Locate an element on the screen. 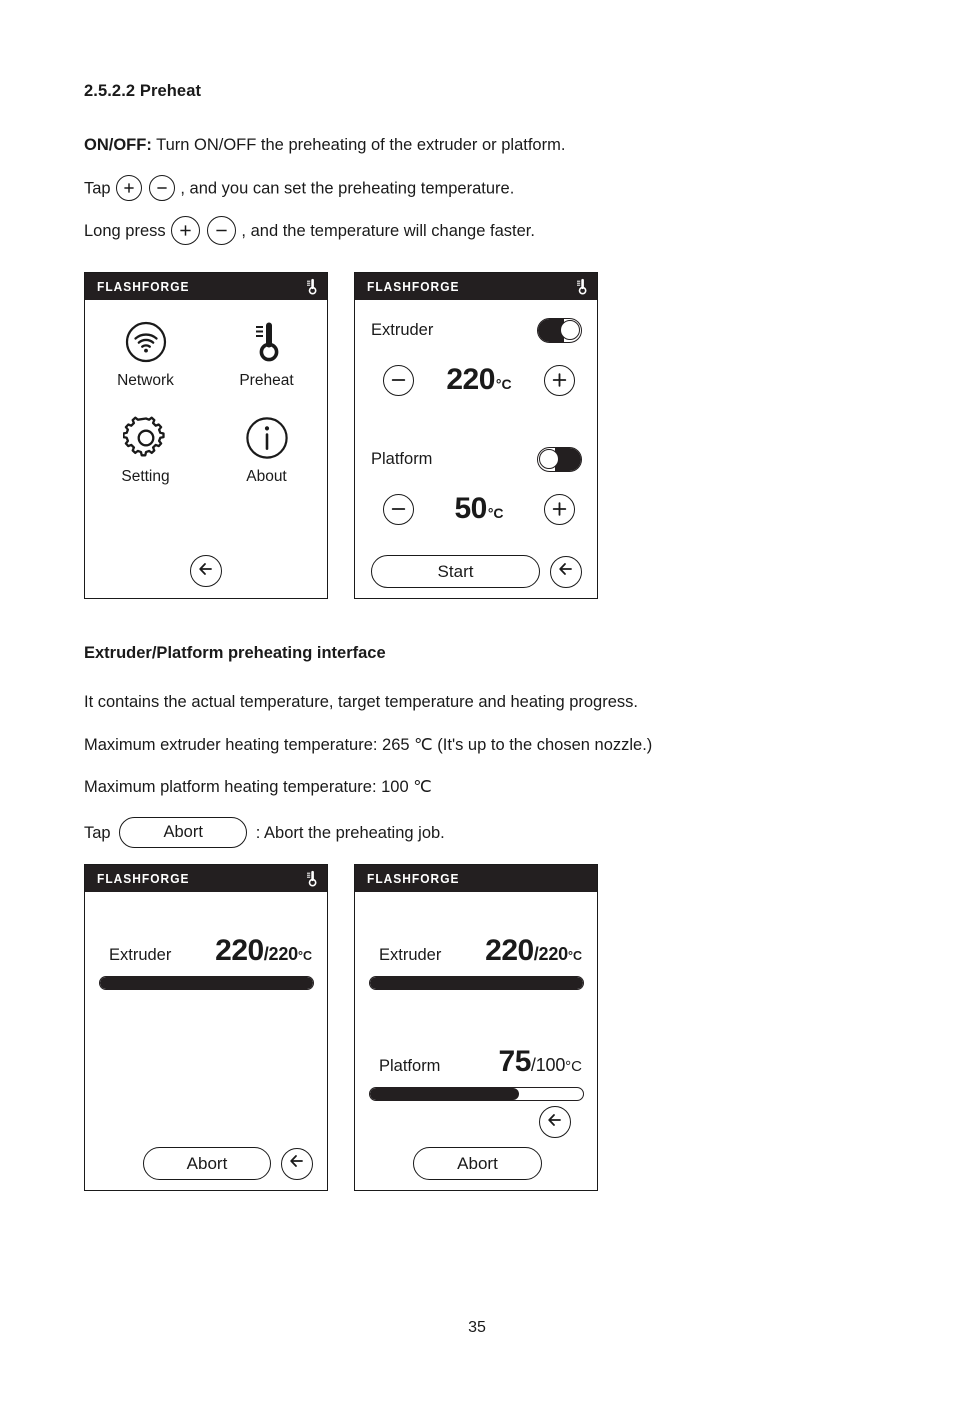 This screenshot has width=954, height=1412. info-icon is located at coordinates (267, 438).